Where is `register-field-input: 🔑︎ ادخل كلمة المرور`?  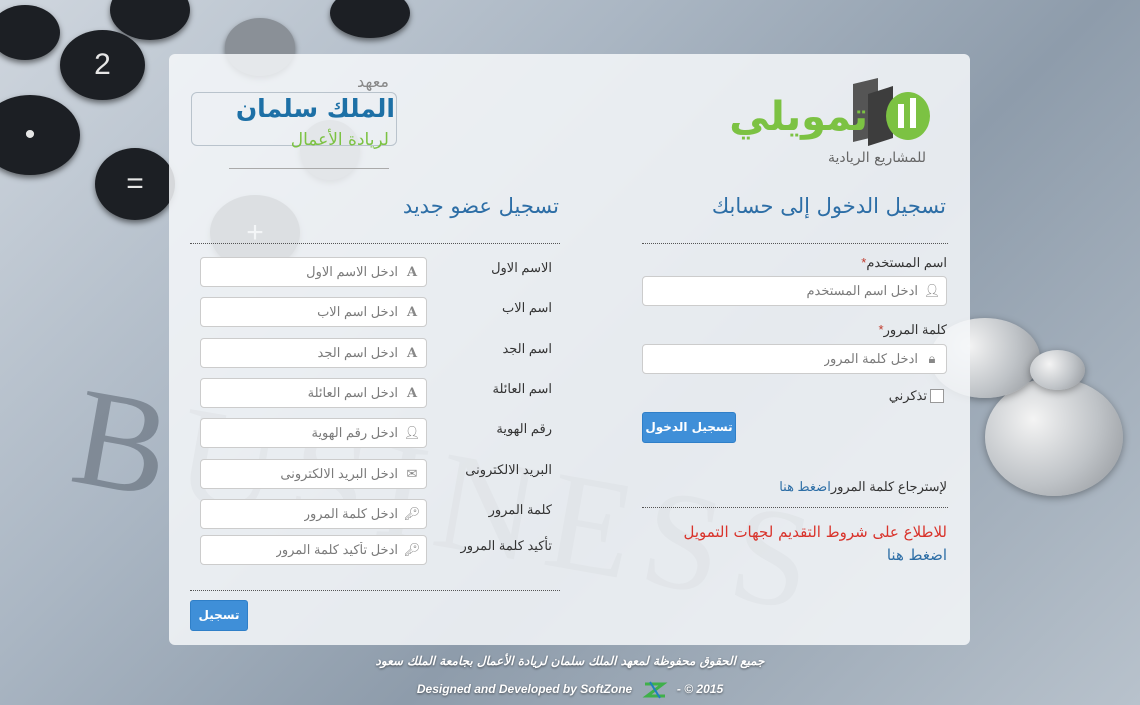 register-field-input: 🔑︎ ادخل كلمة المرور is located at coordinates (313, 514).